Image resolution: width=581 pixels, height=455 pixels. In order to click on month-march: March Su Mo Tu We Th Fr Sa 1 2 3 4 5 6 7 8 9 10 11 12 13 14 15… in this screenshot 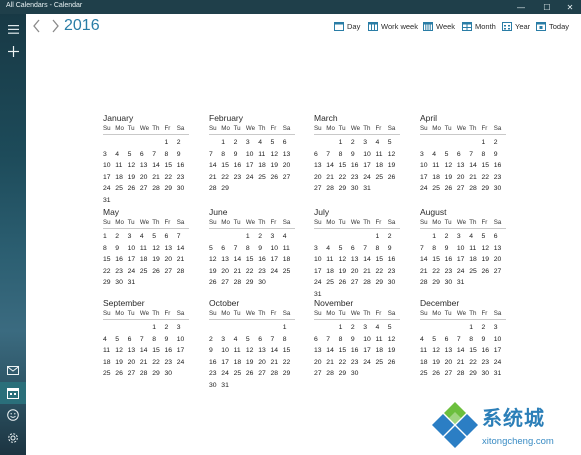, I will do `click(357, 153)`.